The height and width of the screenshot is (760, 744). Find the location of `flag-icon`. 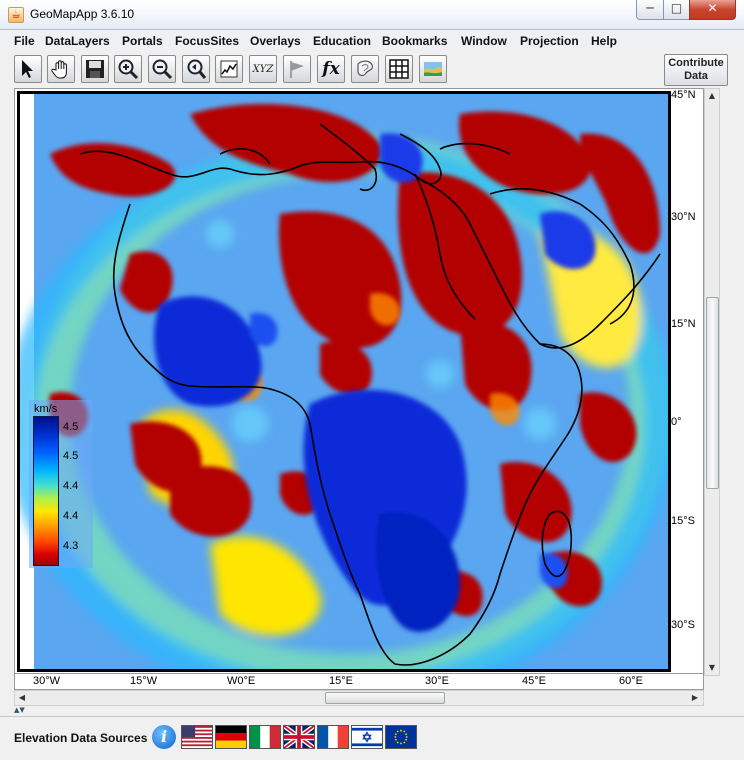

flag-icon is located at coordinates (297, 69).